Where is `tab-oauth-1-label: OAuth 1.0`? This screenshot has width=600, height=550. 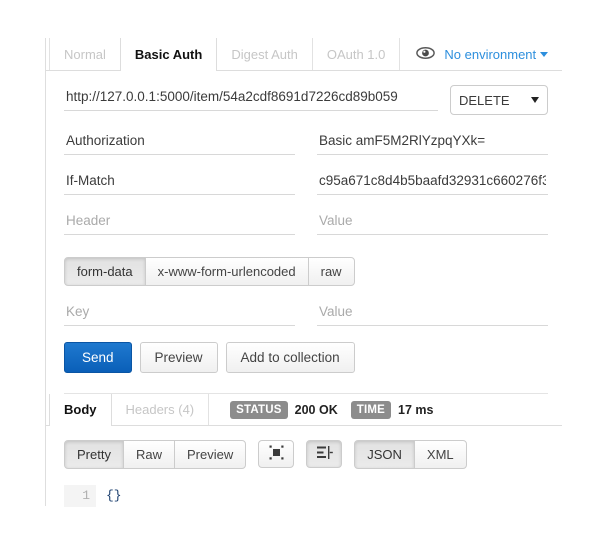
tab-oauth-1-label: OAuth 1.0 is located at coordinates (356, 54).